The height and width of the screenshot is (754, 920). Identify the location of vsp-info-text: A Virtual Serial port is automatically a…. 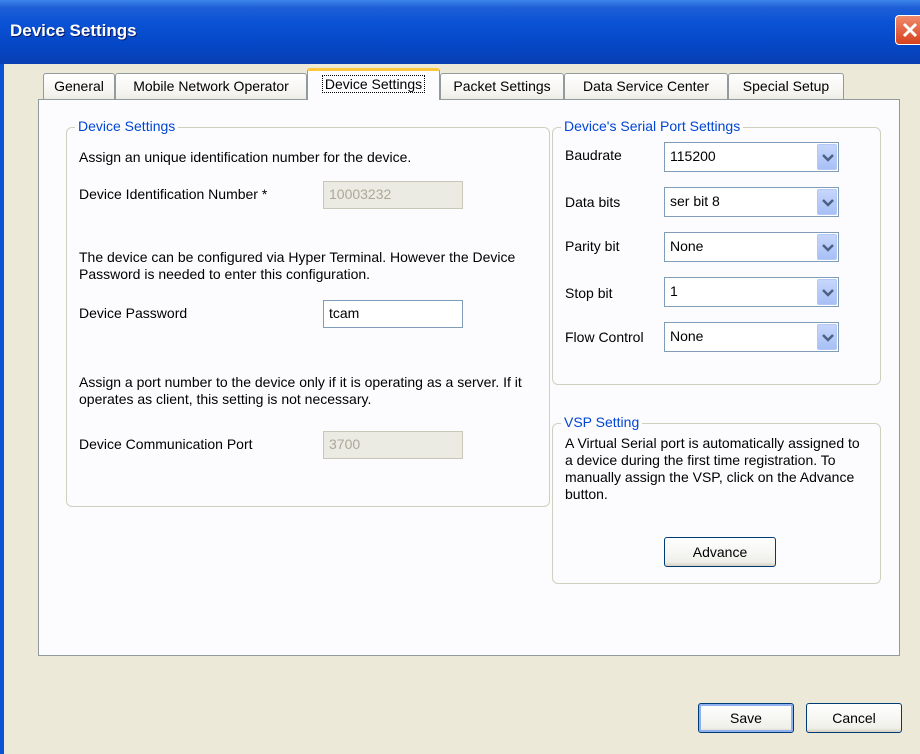
(712, 468).